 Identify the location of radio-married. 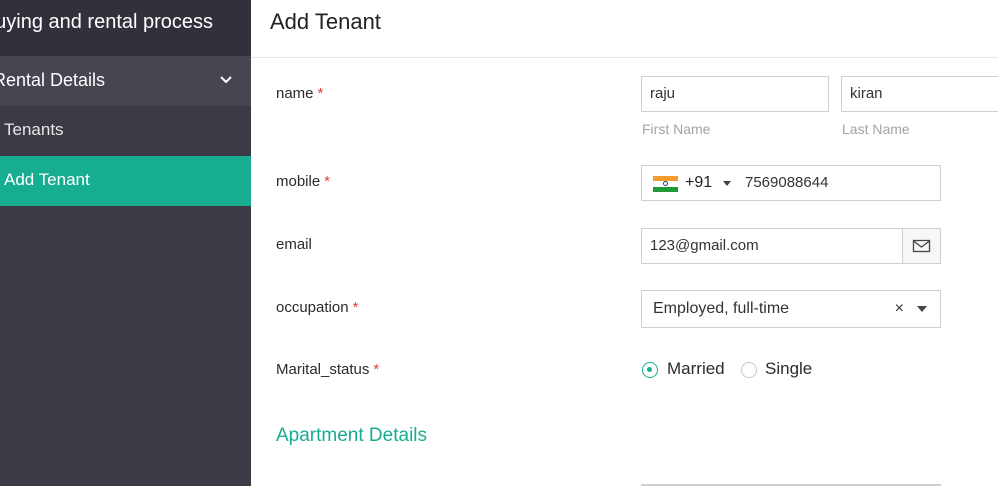
(650, 370).